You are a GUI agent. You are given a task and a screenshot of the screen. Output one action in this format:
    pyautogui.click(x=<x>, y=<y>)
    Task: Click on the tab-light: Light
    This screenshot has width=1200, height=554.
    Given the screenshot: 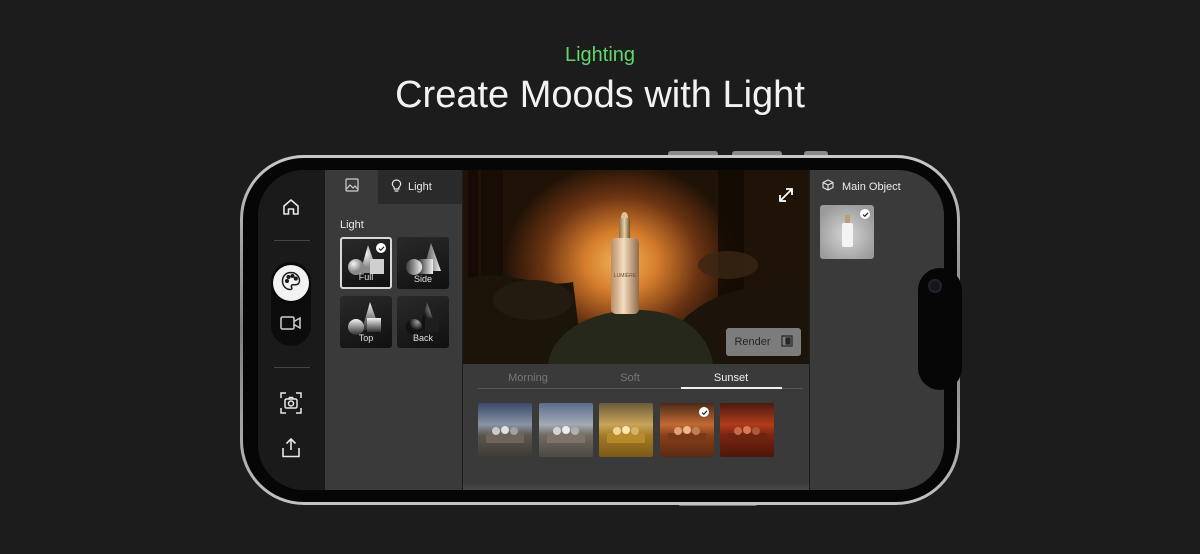 What is the action you would take?
    pyautogui.click(x=411, y=187)
    